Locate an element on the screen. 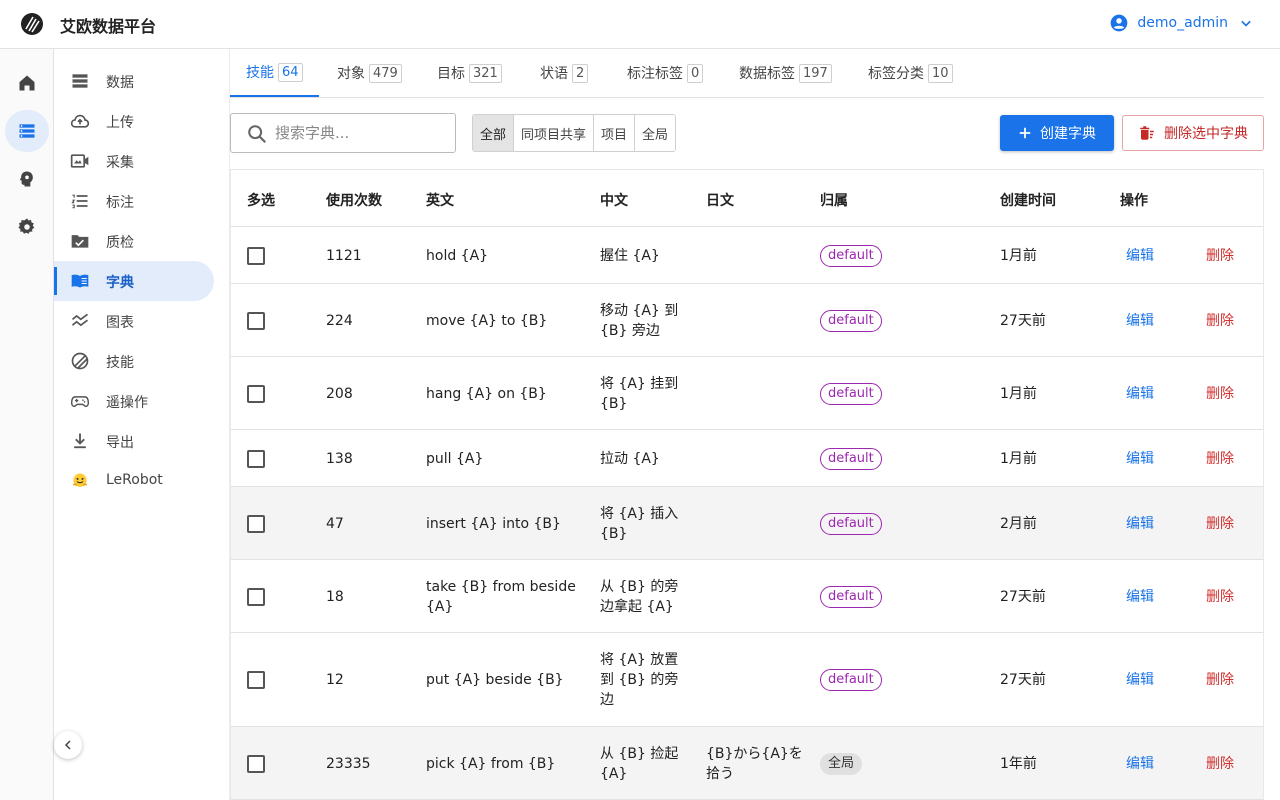 This screenshot has height=800, width=1280. plus-icon is located at coordinates (1025, 133).